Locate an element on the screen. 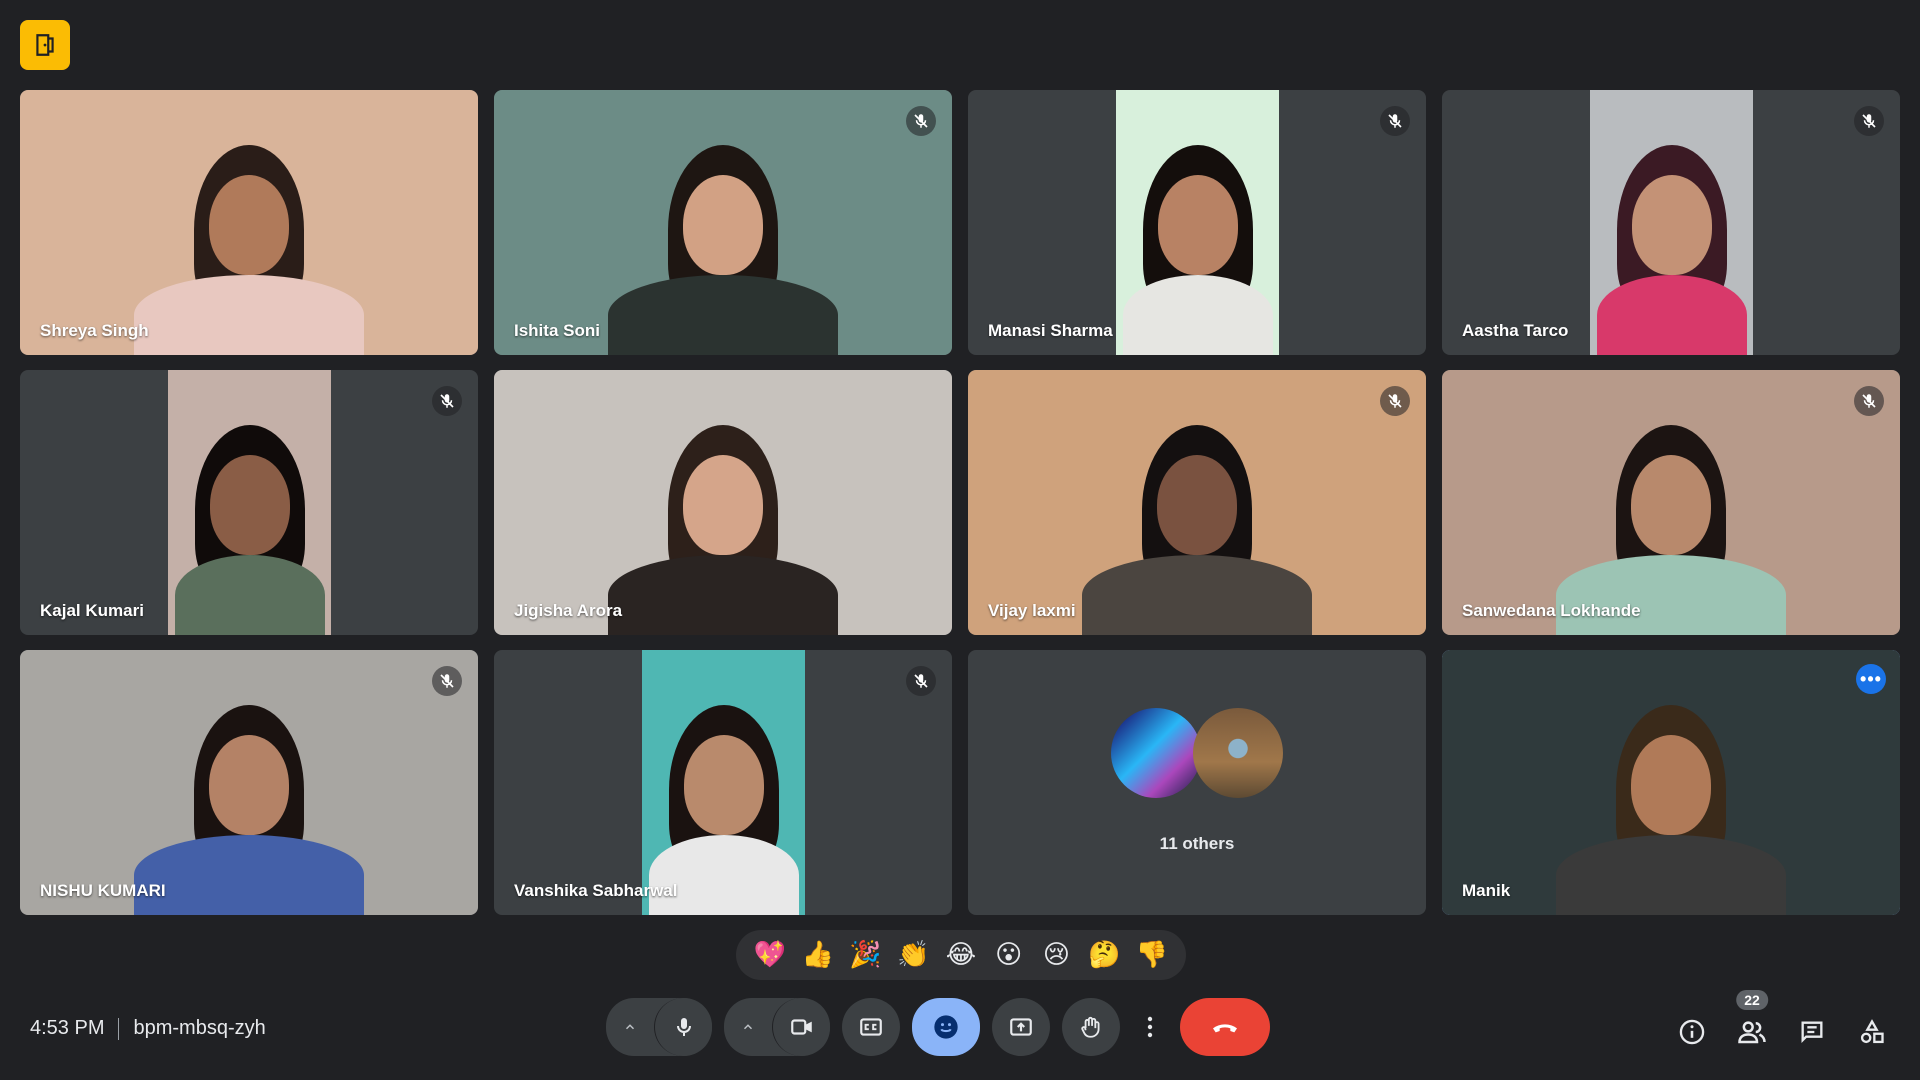 The height and width of the screenshot is (1080, 1920). camera-button is located at coordinates (801, 1027).